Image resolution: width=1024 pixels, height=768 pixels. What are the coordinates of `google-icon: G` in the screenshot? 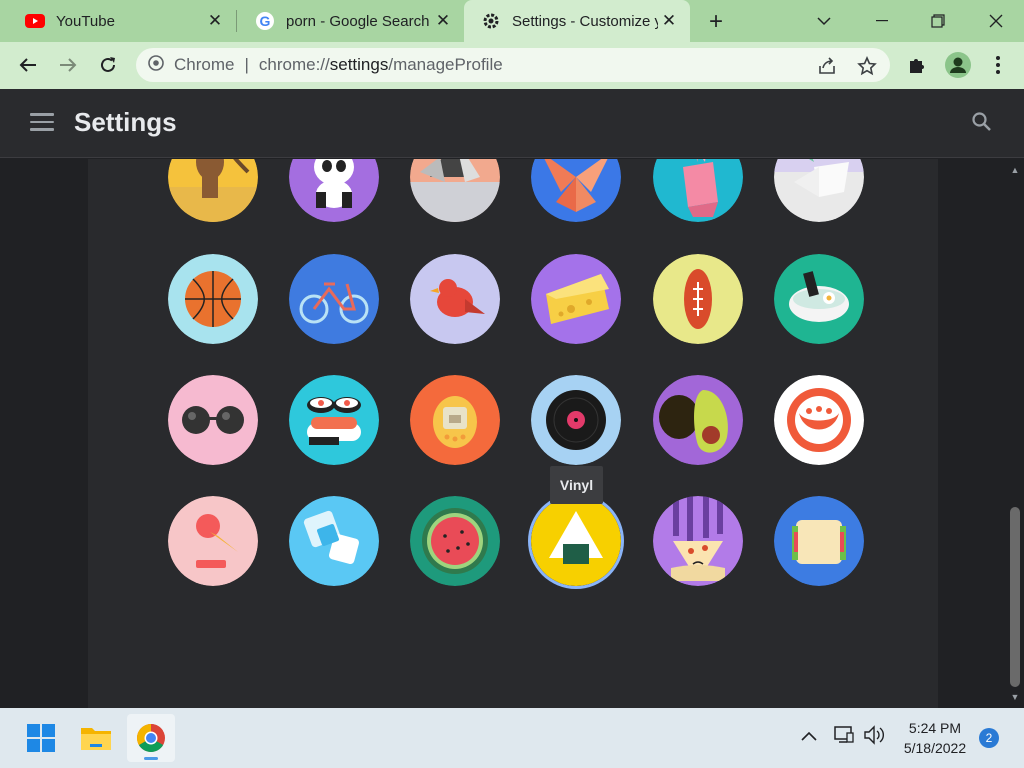 It's located at (265, 21).